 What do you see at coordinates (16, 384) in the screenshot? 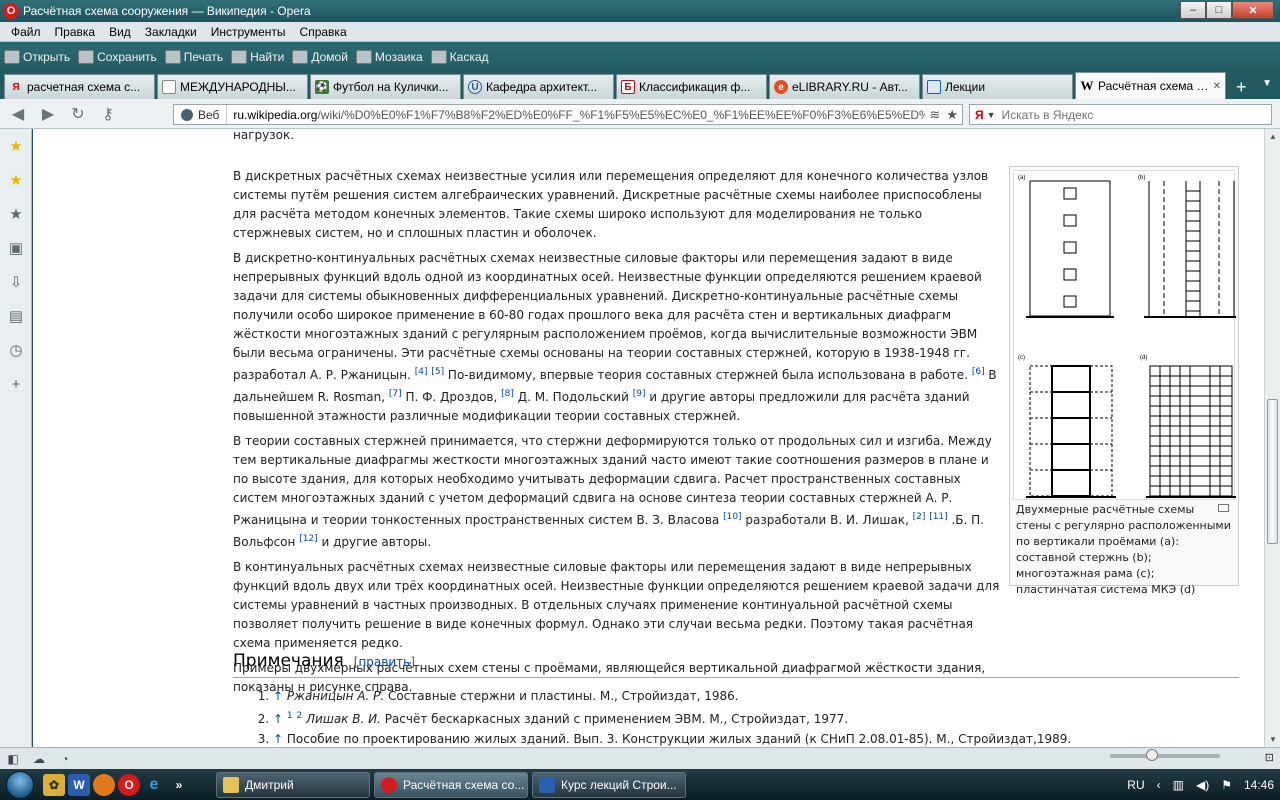
I see `add-panel-icon: +` at bounding box center [16, 384].